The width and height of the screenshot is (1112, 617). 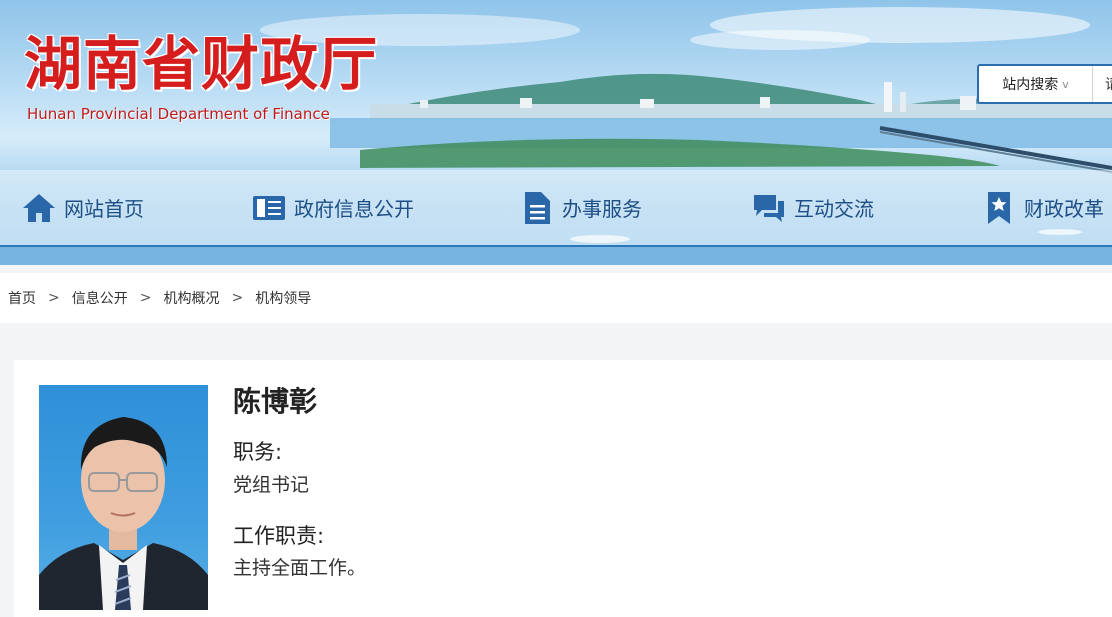 I want to click on nav-item-label: 办事服务, so click(x=602, y=209).